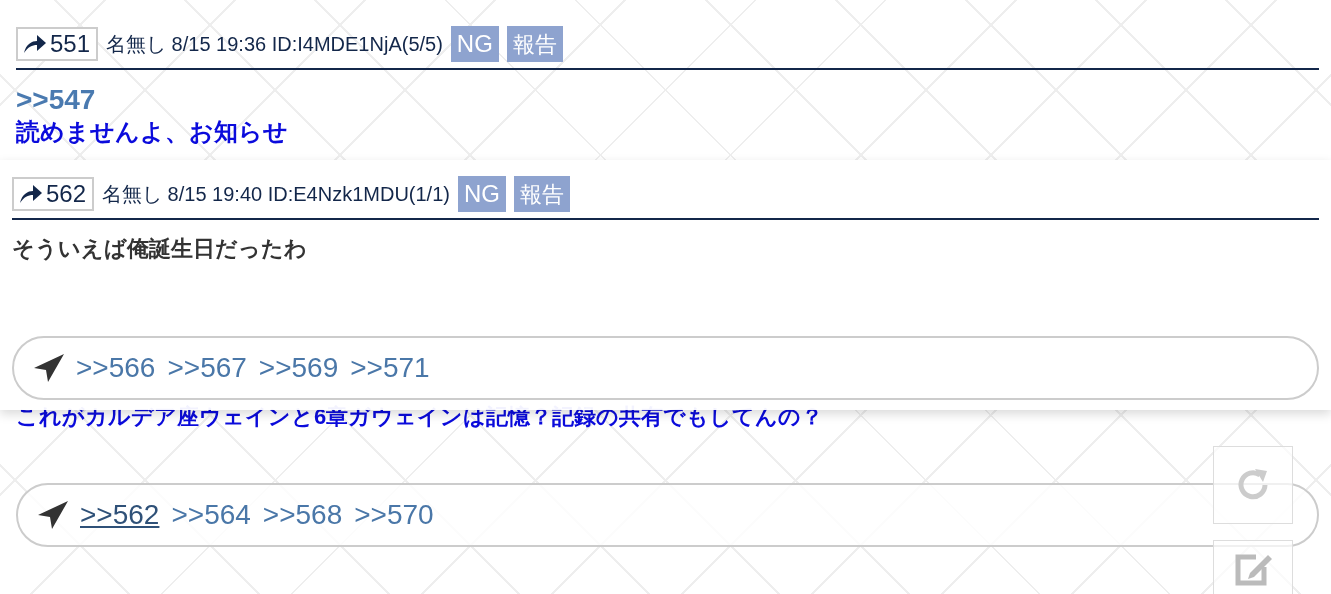  Describe the element at coordinates (390, 368) in the screenshot. I see `reply-link: >>571` at that location.